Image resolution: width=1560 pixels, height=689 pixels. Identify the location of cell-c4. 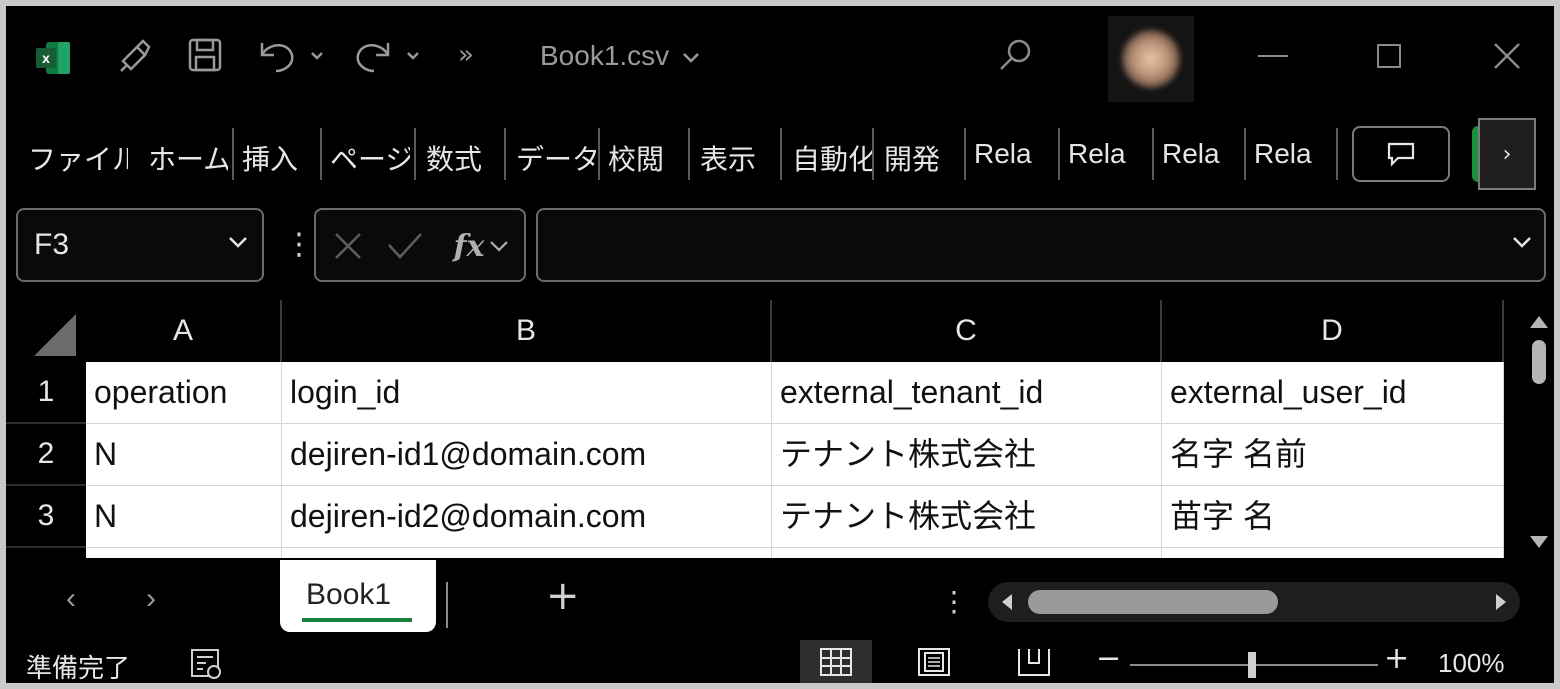
(967, 553).